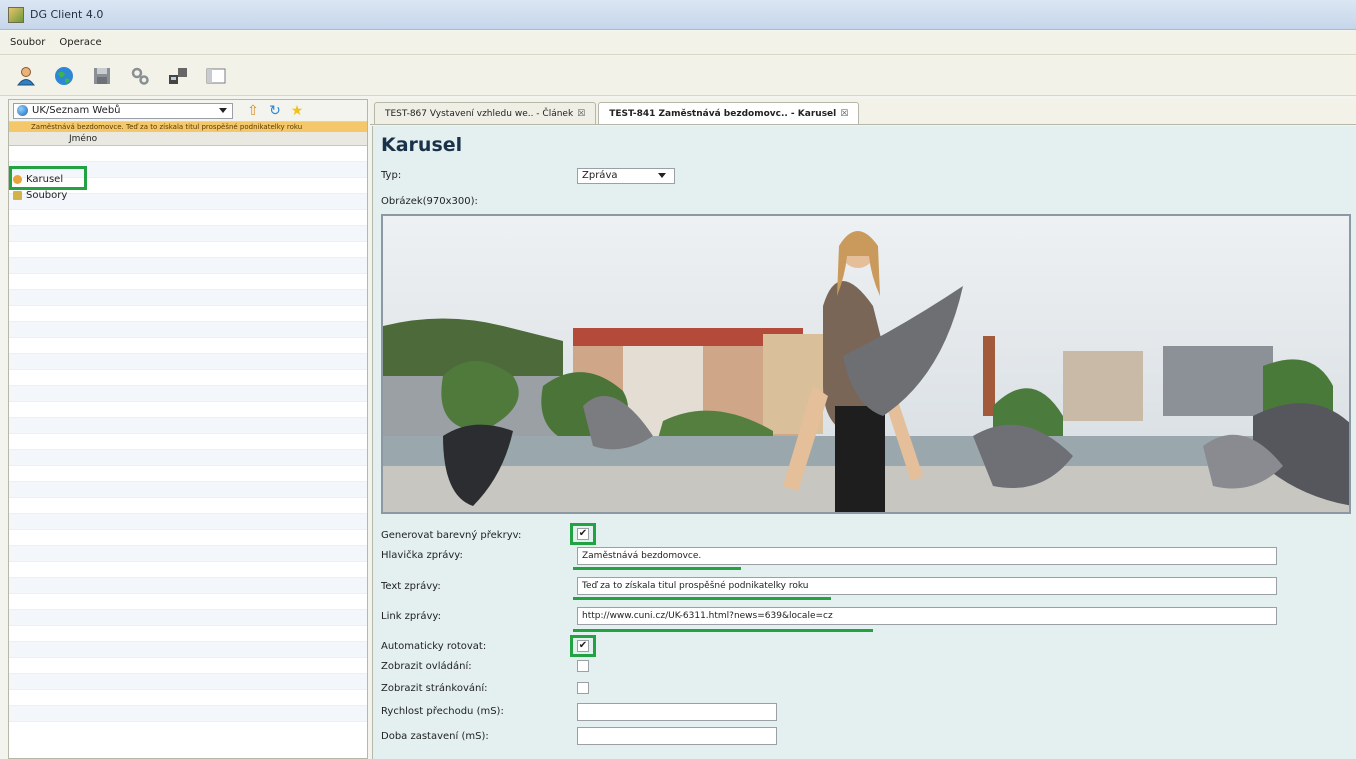 The height and width of the screenshot is (759, 1356). I want to click on menu-operace: Operace, so click(80, 42).